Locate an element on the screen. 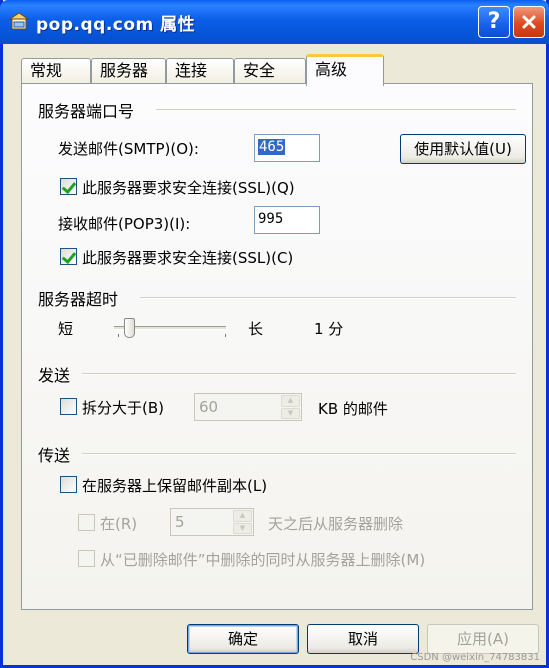 The width and height of the screenshot is (549, 668). remove-after-label: 在(R) is located at coordinates (119, 524).